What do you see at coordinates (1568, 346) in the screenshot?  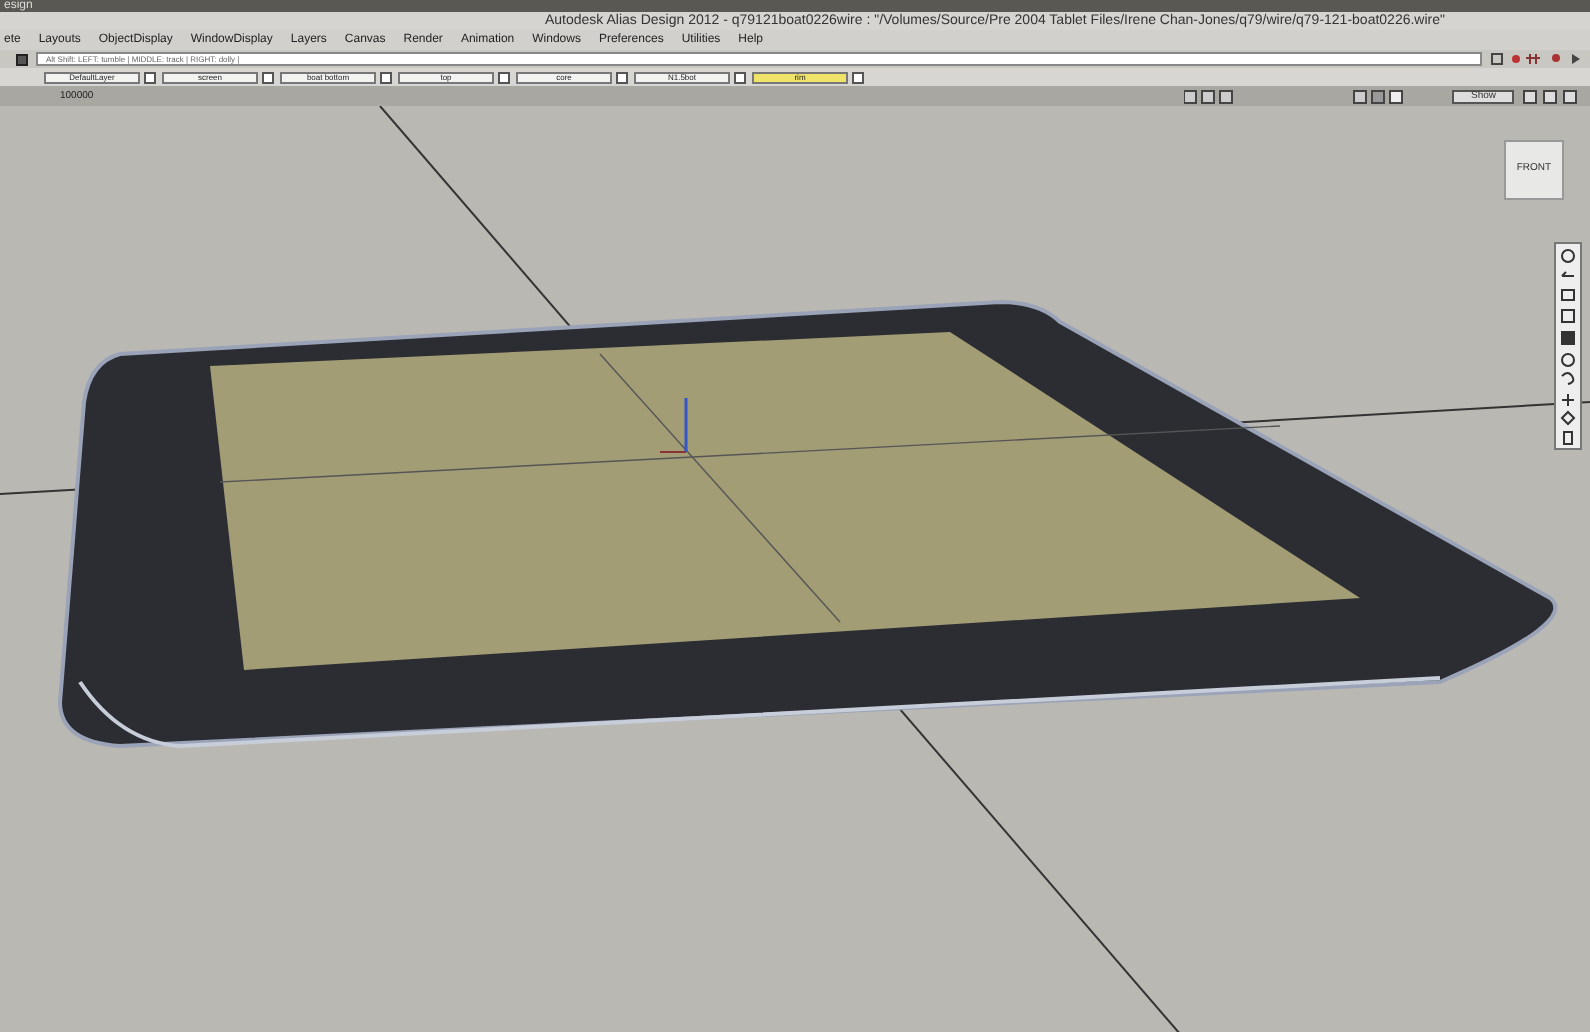 I see `tool-palette` at bounding box center [1568, 346].